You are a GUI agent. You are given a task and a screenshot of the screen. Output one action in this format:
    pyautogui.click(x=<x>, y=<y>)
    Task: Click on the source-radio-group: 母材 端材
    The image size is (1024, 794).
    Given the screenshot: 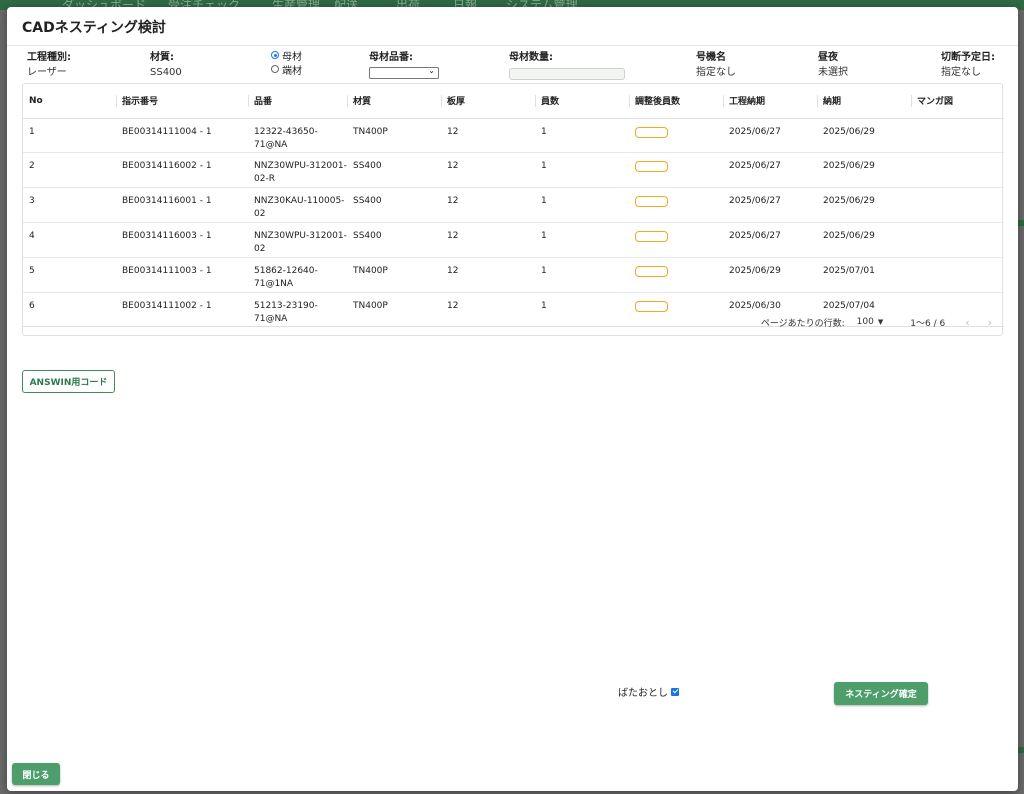 What is the action you would take?
    pyautogui.click(x=286, y=63)
    